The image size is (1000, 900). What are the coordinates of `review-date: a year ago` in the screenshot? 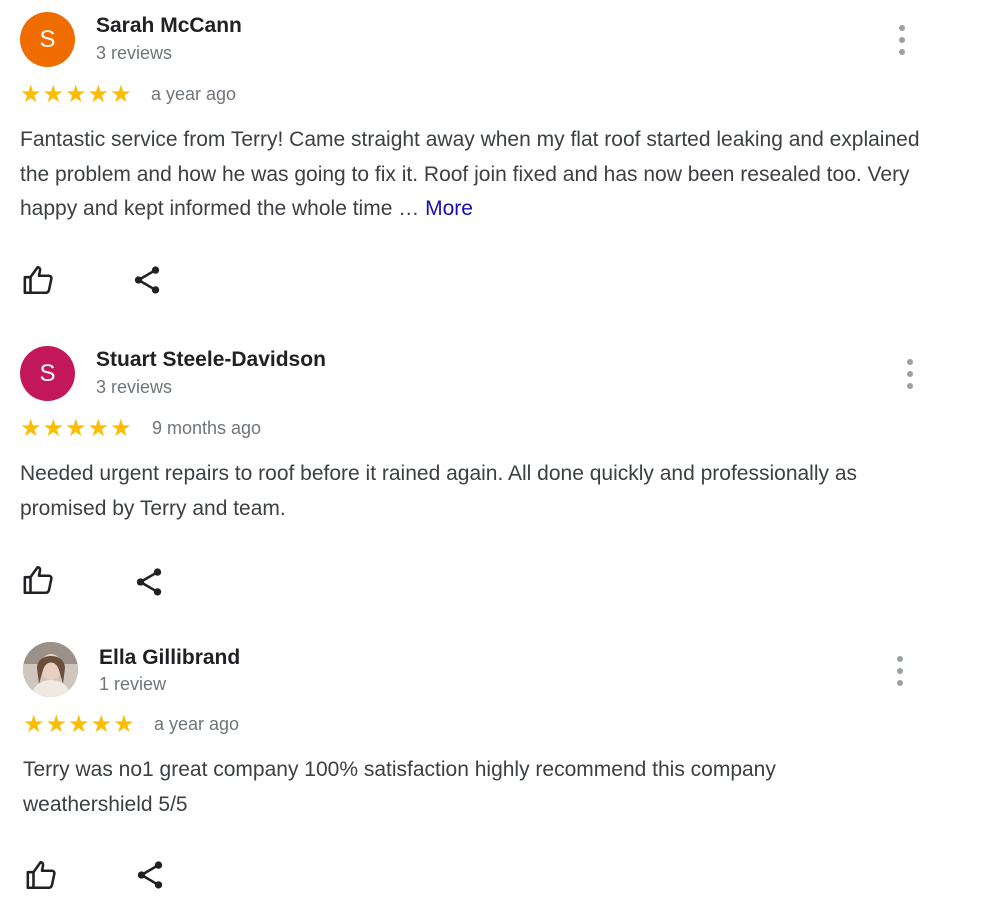 It's located at (197, 724).